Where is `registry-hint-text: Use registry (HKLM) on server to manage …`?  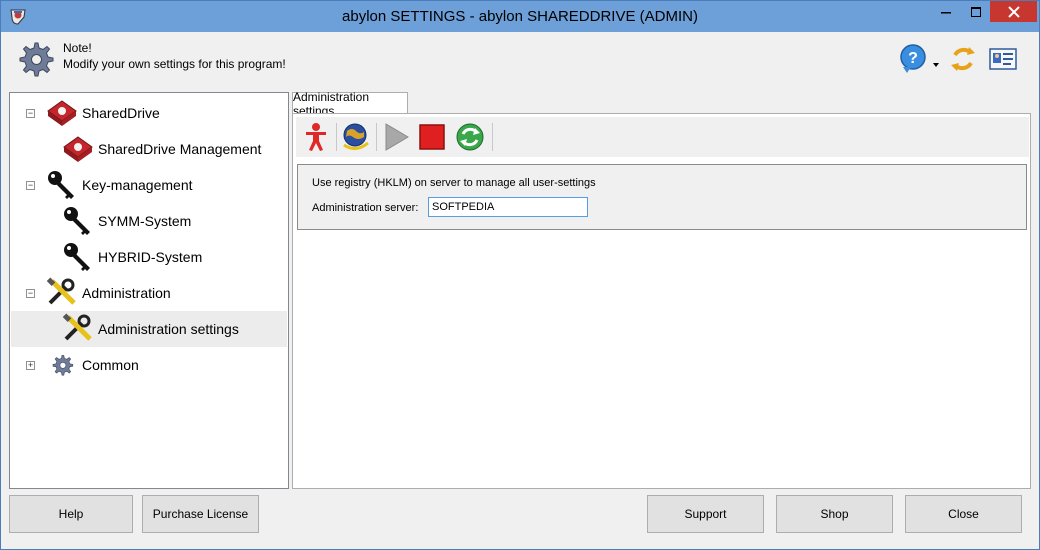
registry-hint-text: Use registry (HKLM) on server to manage … is located at coordinates (454, 183).